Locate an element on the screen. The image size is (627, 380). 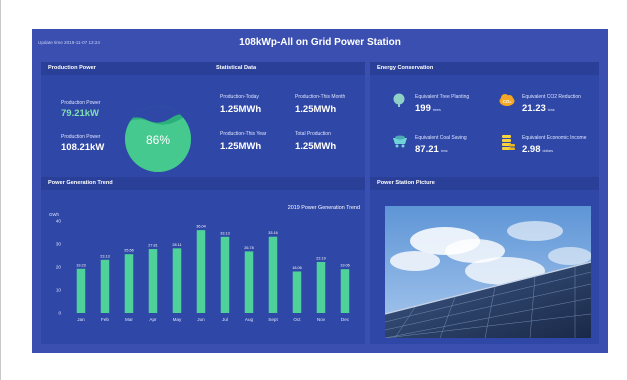
today-value: 1.25MWh is located at coordinates (241, 109).